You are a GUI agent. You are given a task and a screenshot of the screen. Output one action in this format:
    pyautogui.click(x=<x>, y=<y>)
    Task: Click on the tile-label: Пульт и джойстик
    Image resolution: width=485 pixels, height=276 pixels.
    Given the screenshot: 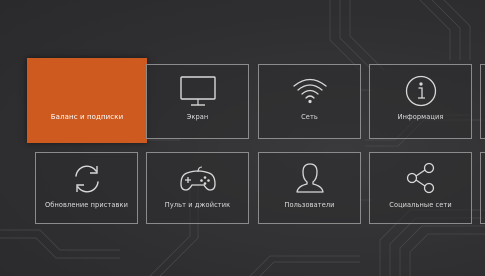 What is the action you would take?
    pyautogui.click(x=197, y=205)
    